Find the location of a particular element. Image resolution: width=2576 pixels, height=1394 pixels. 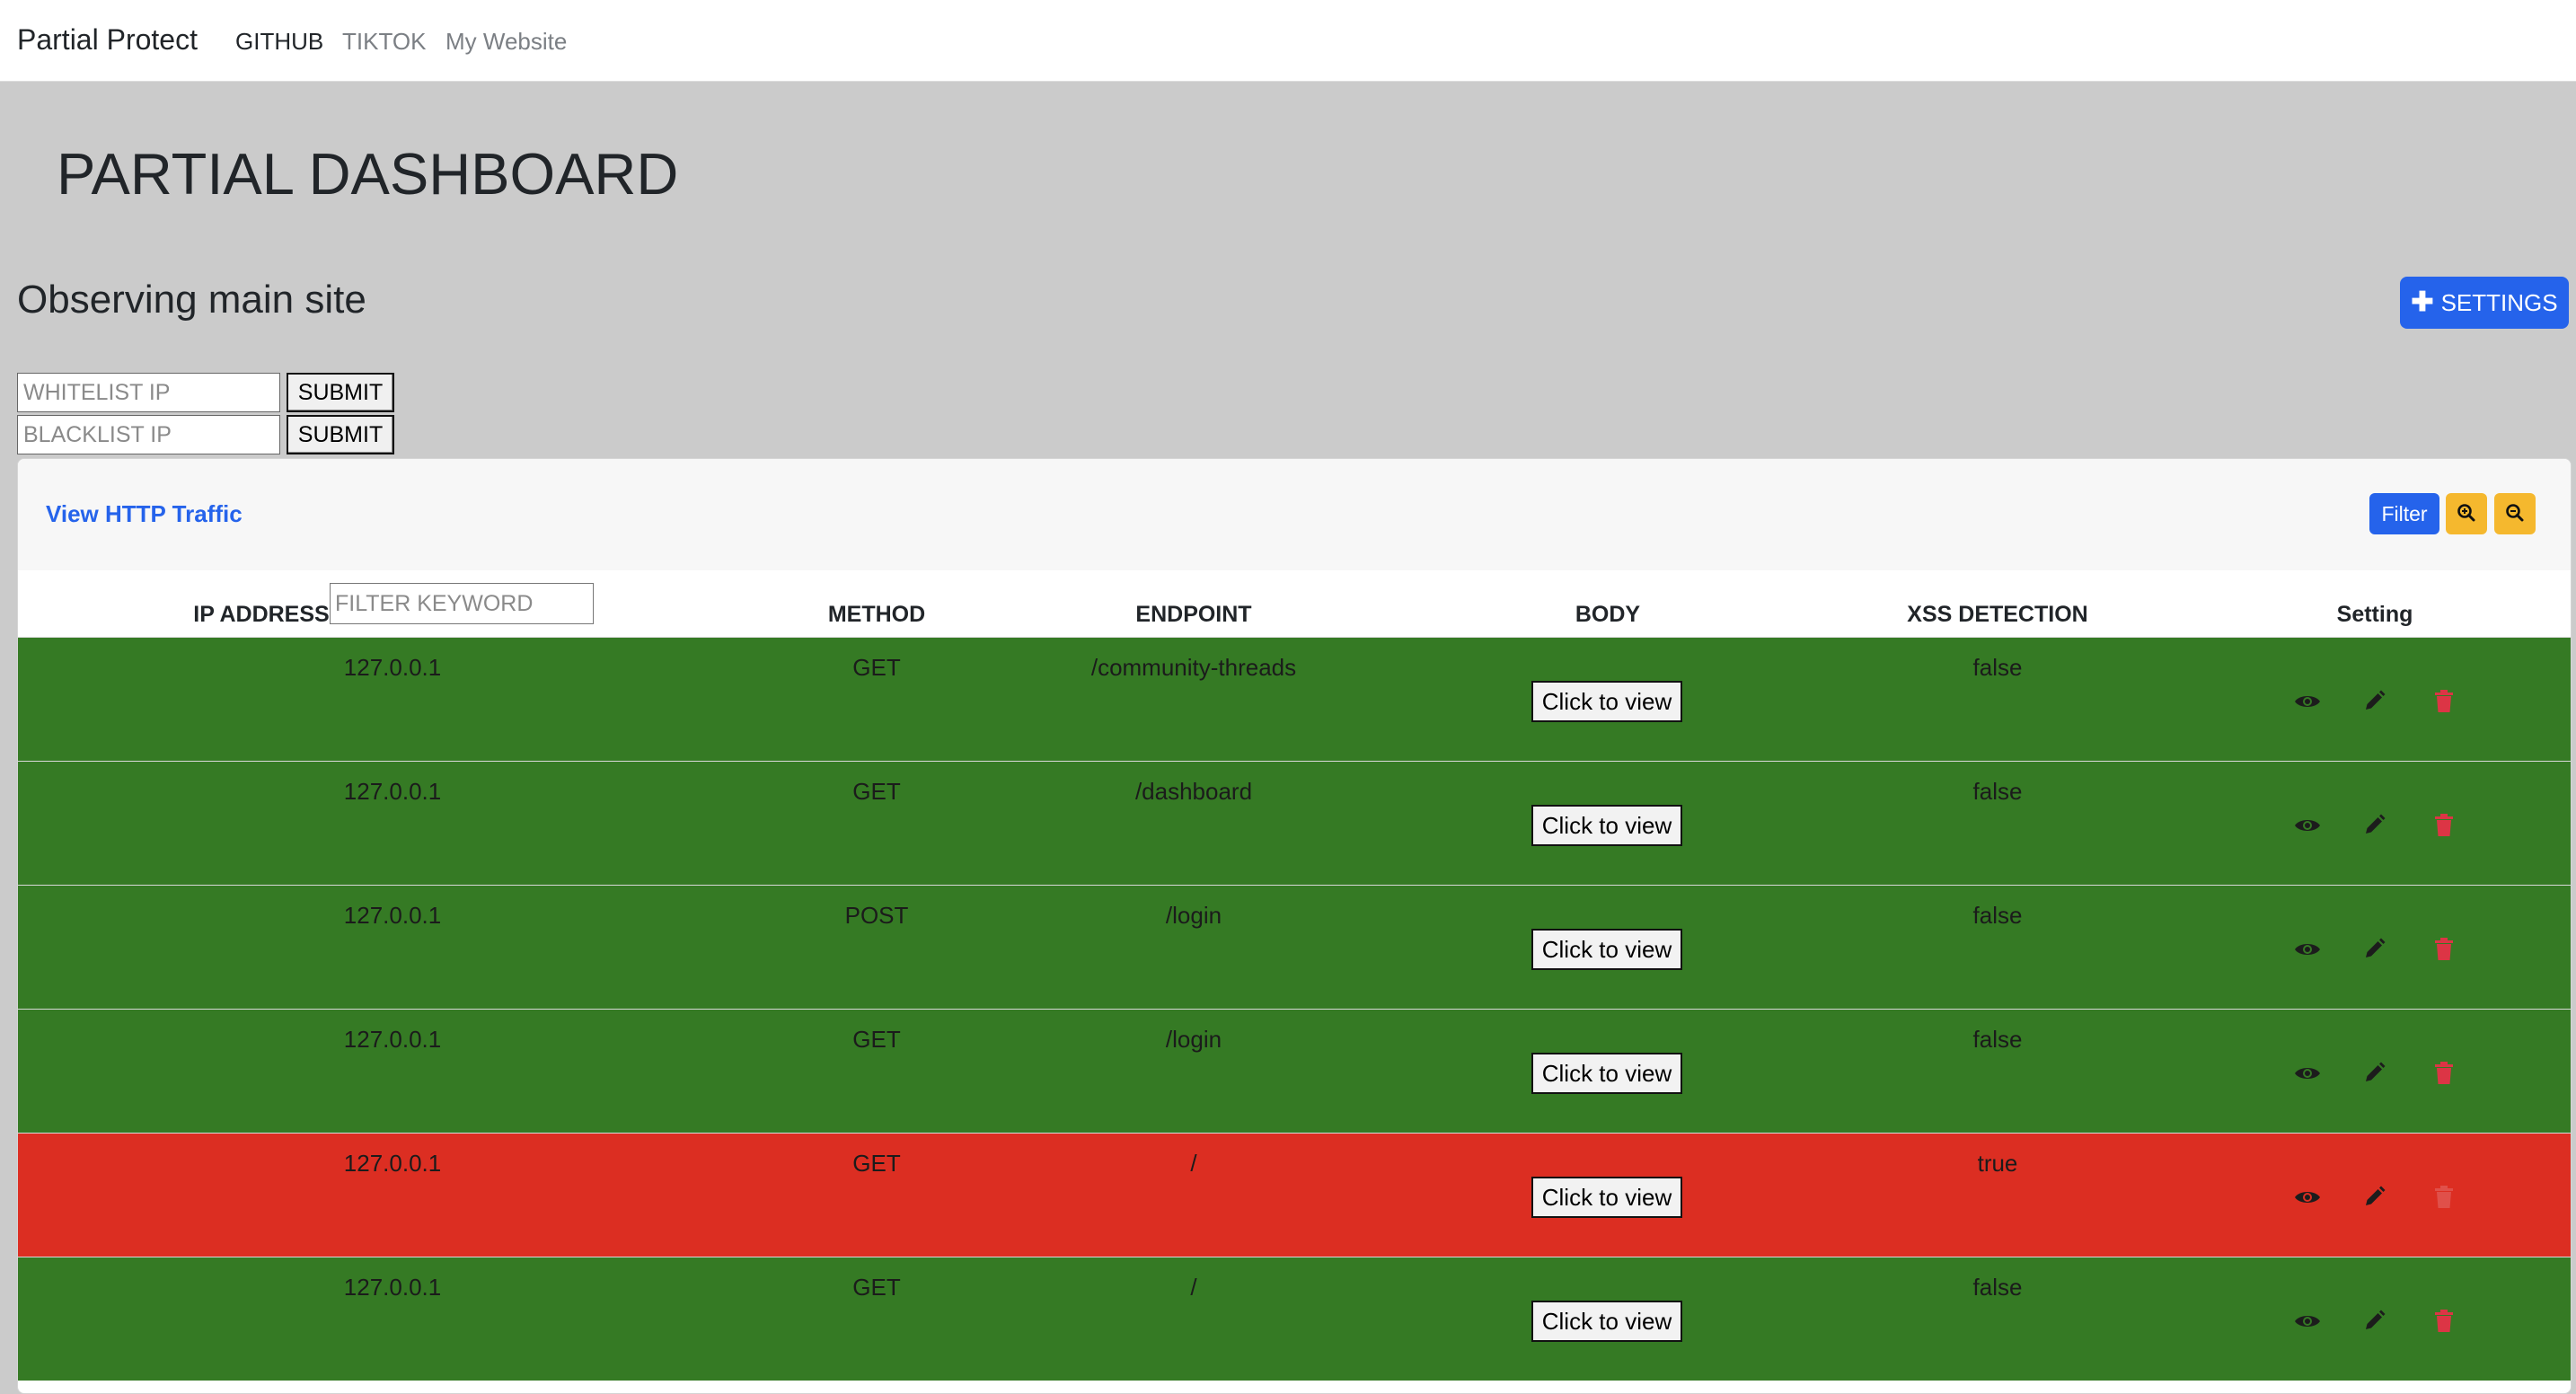

filter-button: Filter is located at coordinates (2404, 513).